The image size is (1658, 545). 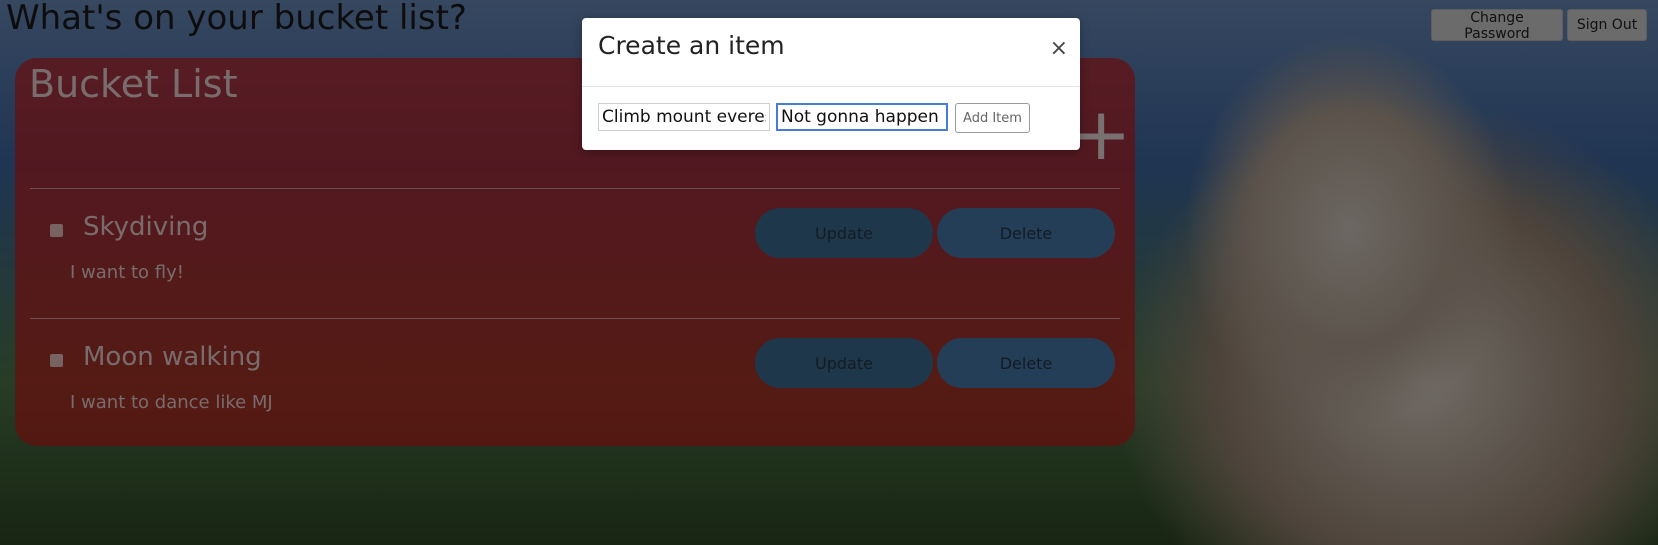 What do you see at coordinates (691, 45) in the screenshot?
I see `modal-title: Create an item` at bounding box center [691, 45].